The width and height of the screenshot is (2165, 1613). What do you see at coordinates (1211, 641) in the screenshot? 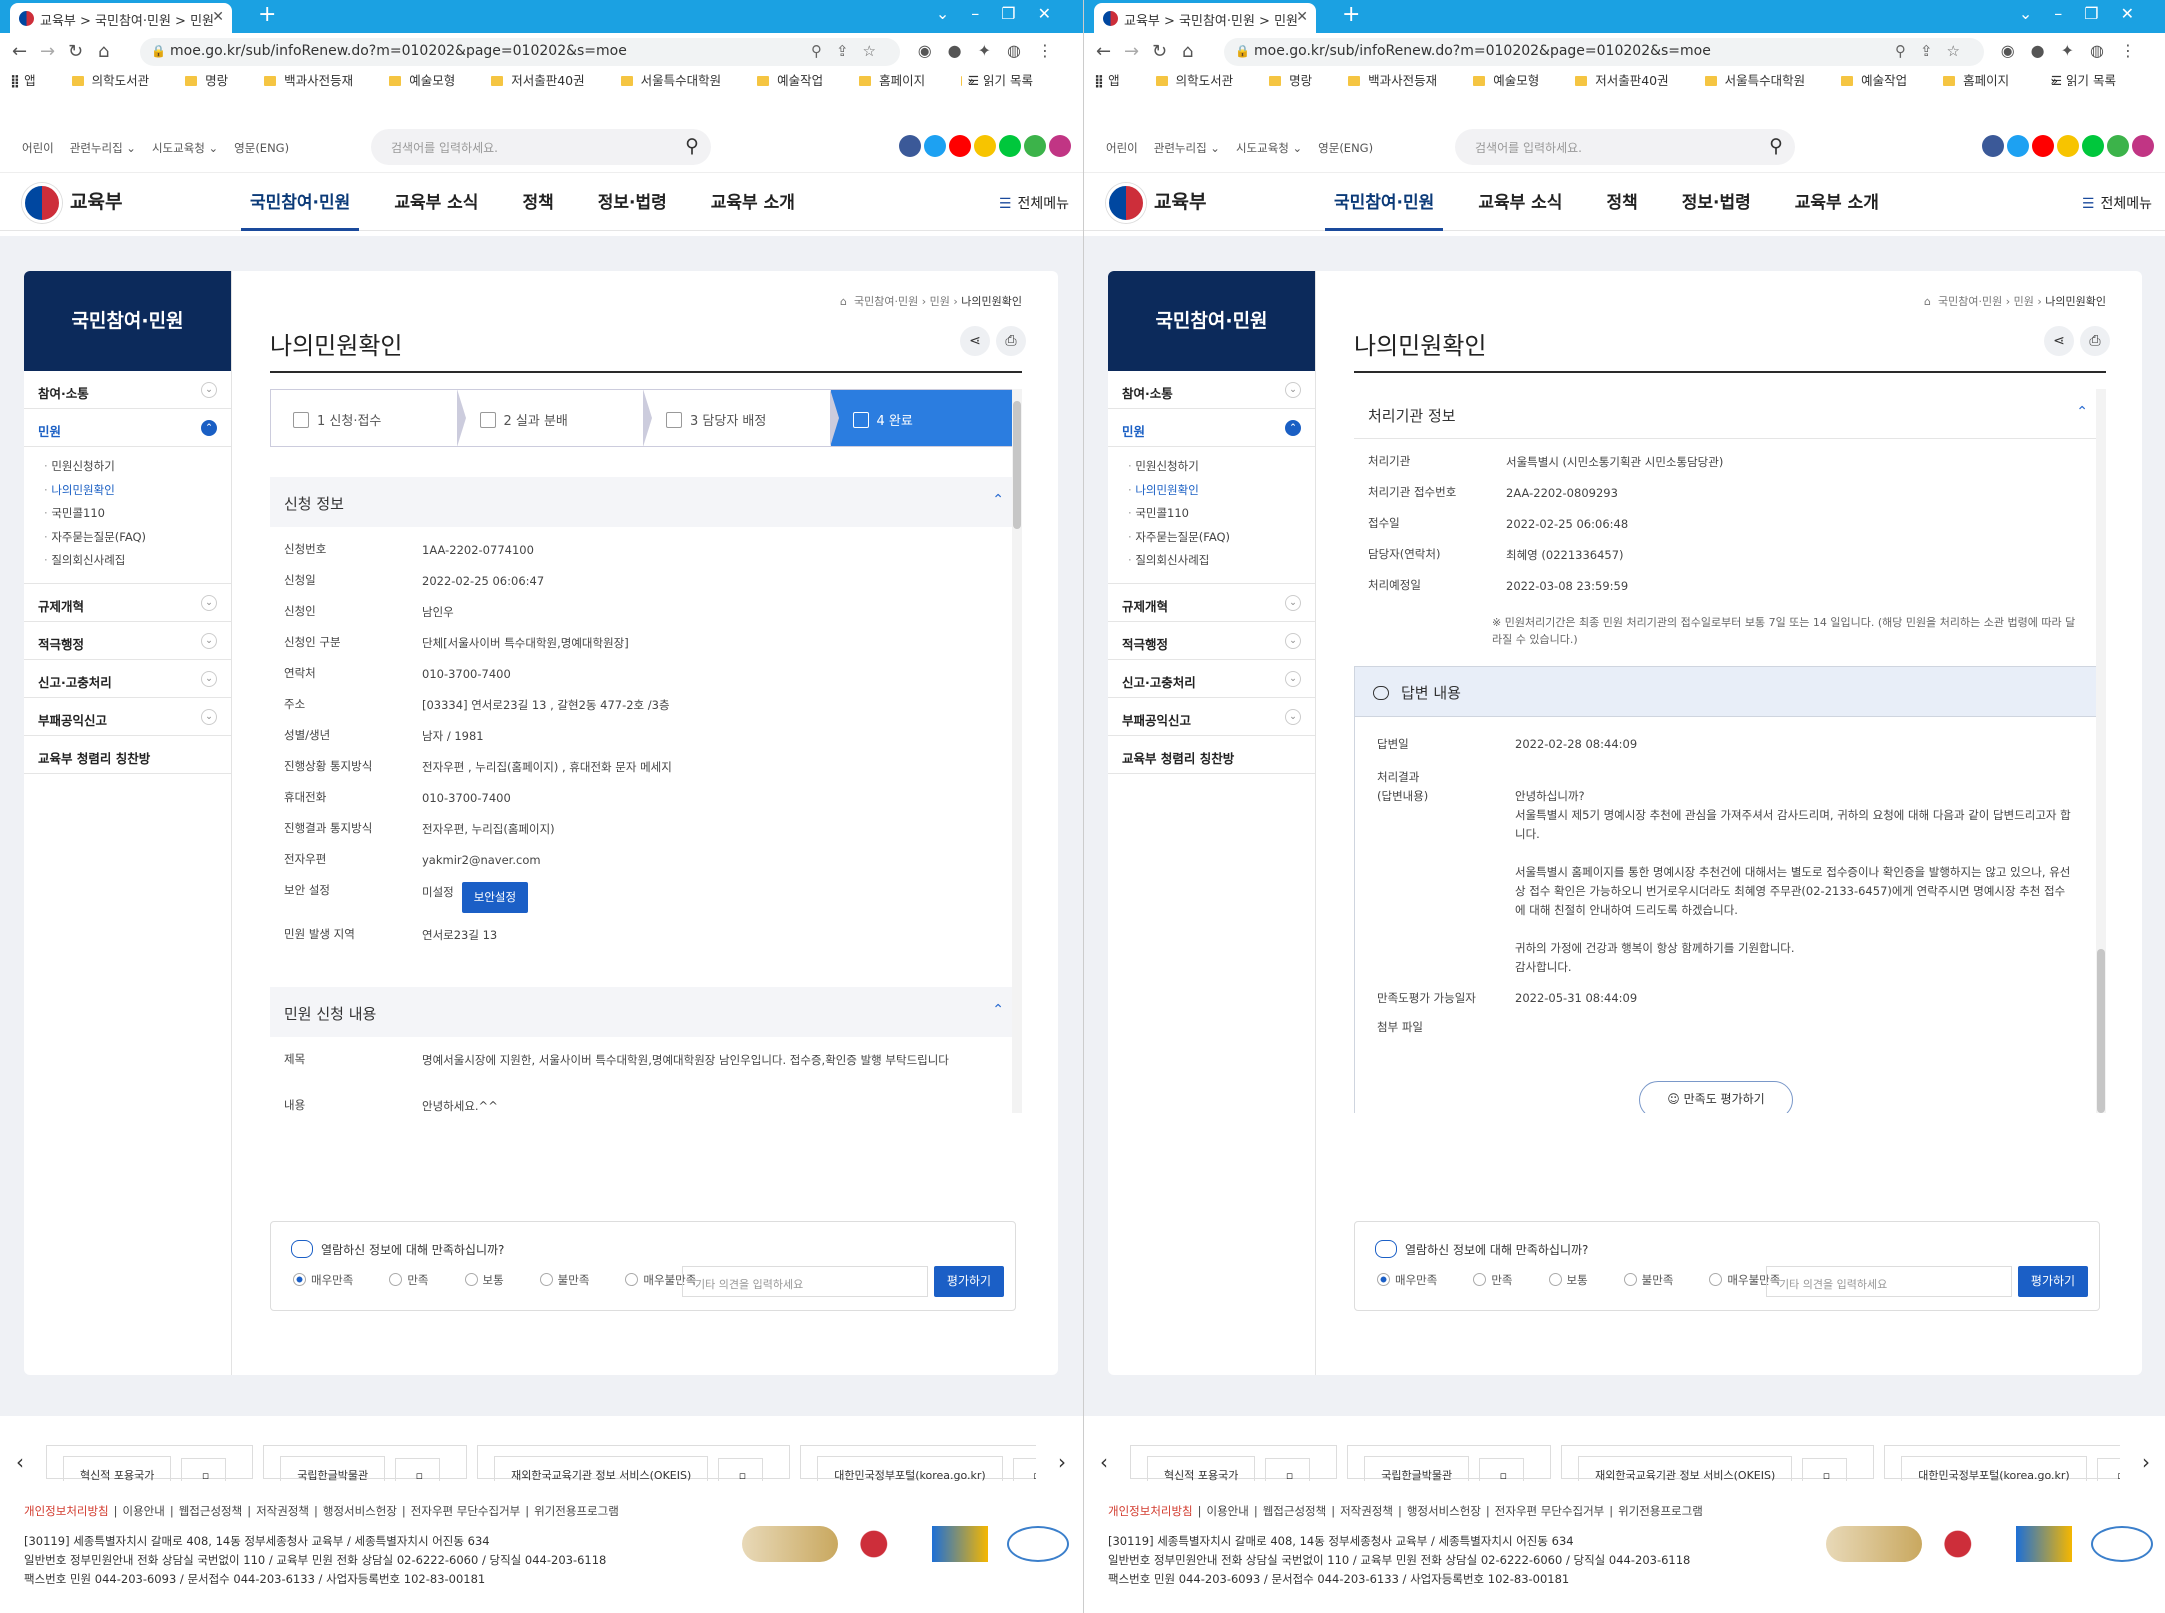
I see `side-nav-item: 적극행정 ⌄` at bounding box center [1211, 641].